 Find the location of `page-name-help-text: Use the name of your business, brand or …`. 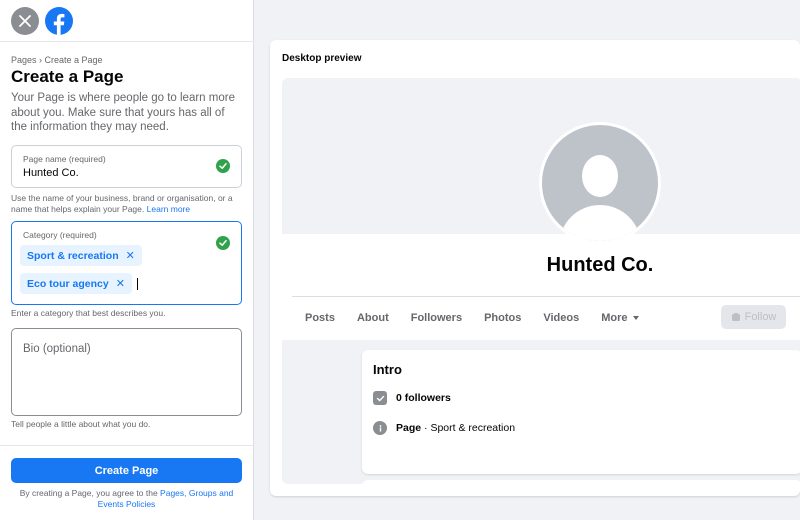

page-name-help-text: Use the name of your business, brand or … is located at coordinates (122, 203).